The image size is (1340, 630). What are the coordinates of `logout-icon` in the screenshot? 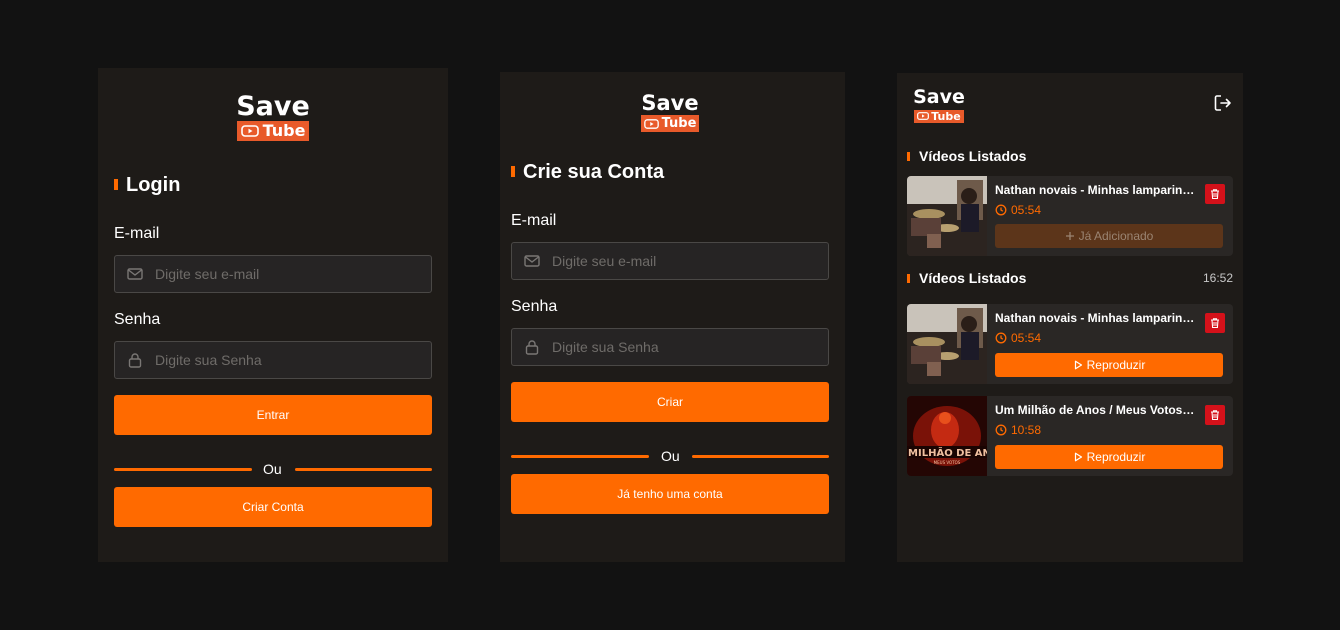 It's located at (1222, 103).